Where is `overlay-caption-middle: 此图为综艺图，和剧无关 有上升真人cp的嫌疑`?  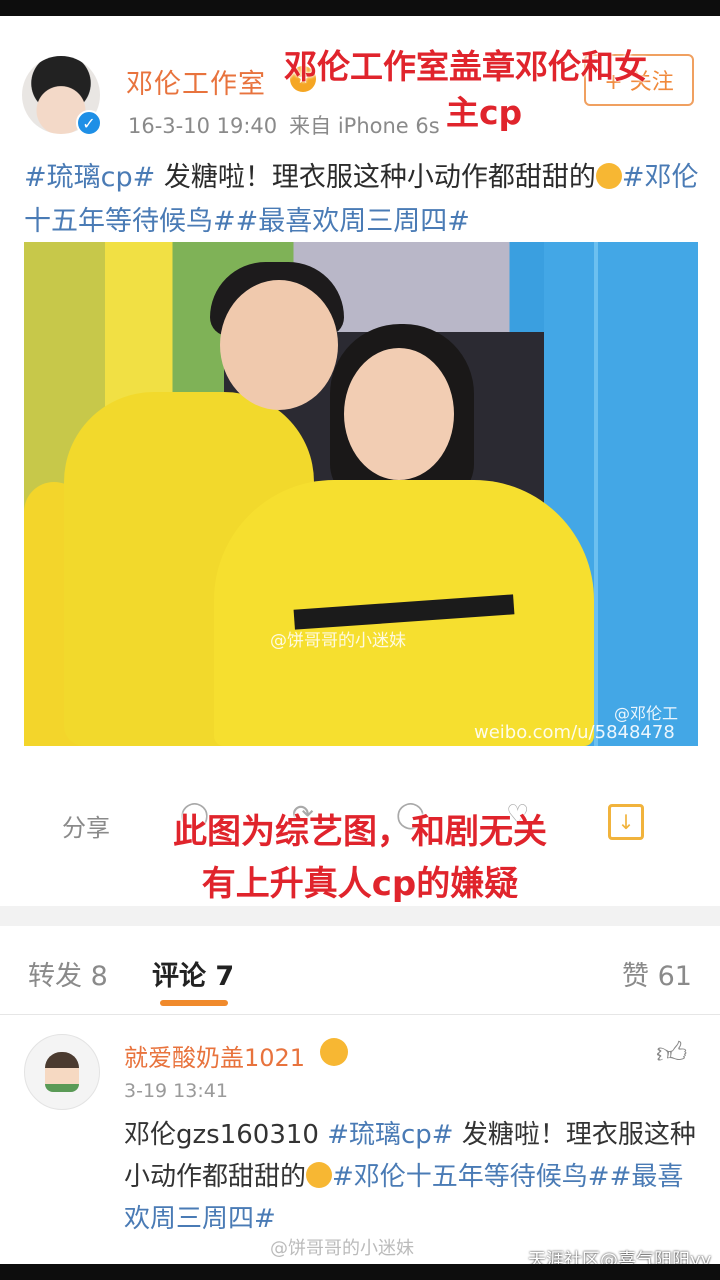
overlay-caption-middle: 此图为综艺图，和剧无关 有上升真人cp的嫌疑 is located at coordinates (360, 858).